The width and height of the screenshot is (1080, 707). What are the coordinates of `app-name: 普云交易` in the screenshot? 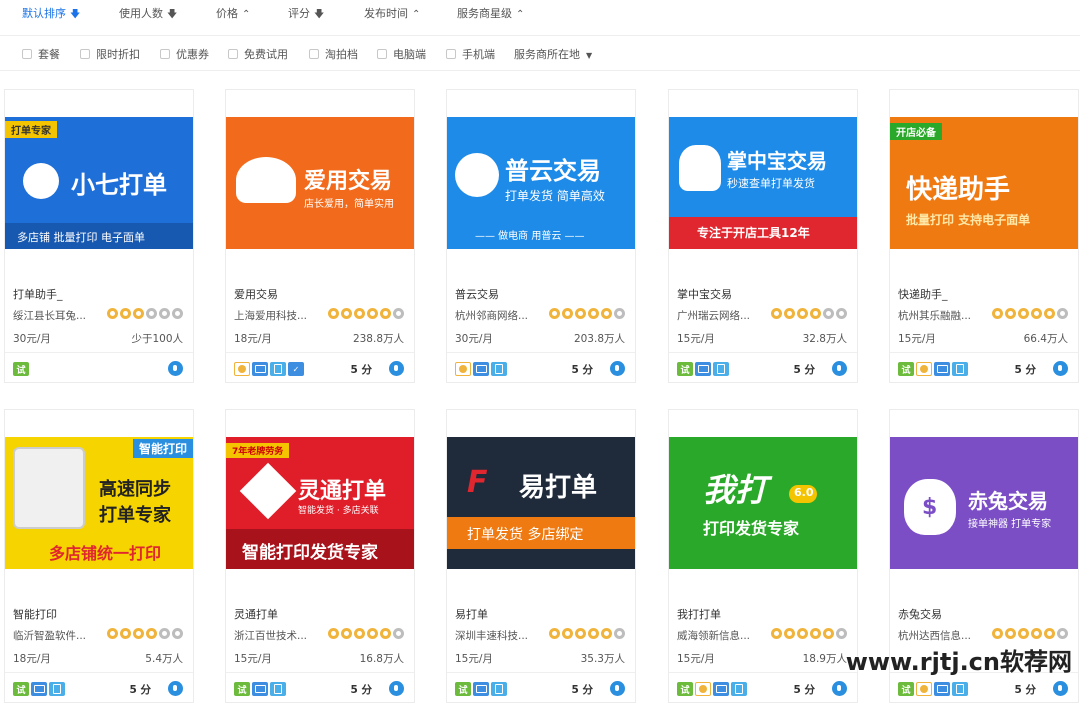 It's located at (477, 294).